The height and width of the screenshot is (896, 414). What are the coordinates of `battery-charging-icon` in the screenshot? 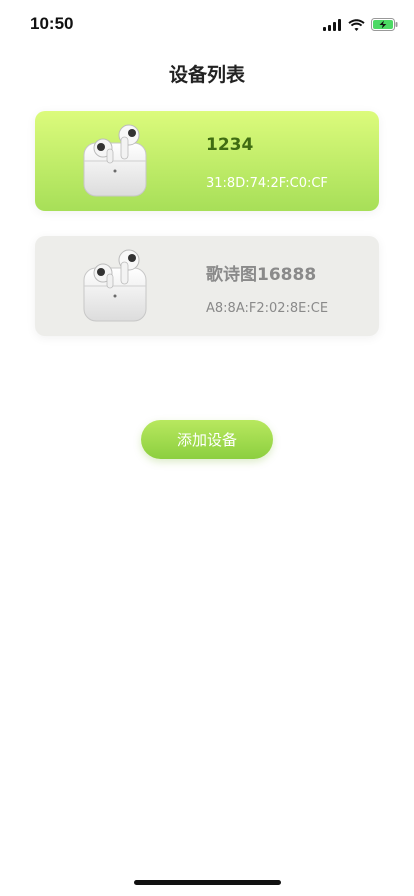 It's located at (384, 25).